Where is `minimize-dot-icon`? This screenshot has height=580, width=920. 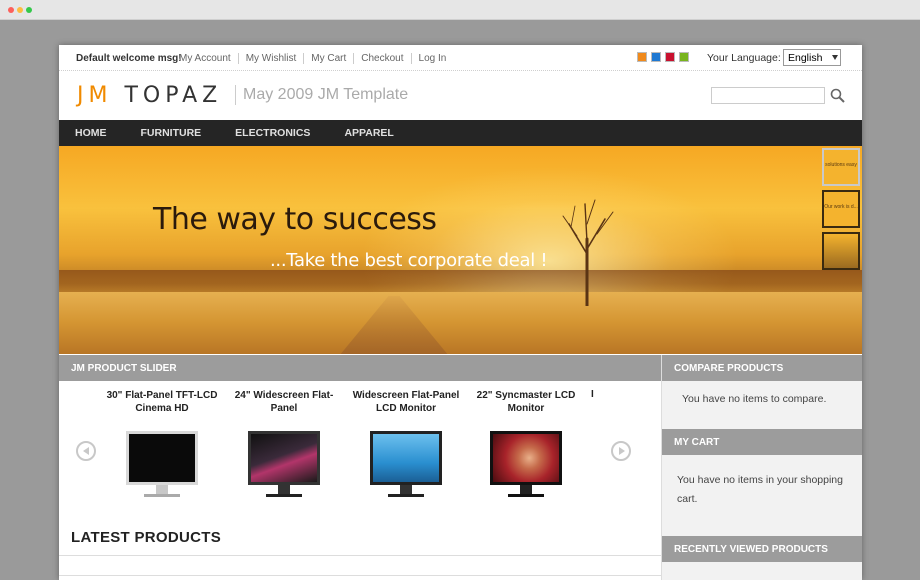
minimize-dot-icon is located at coordinates (20, 10).